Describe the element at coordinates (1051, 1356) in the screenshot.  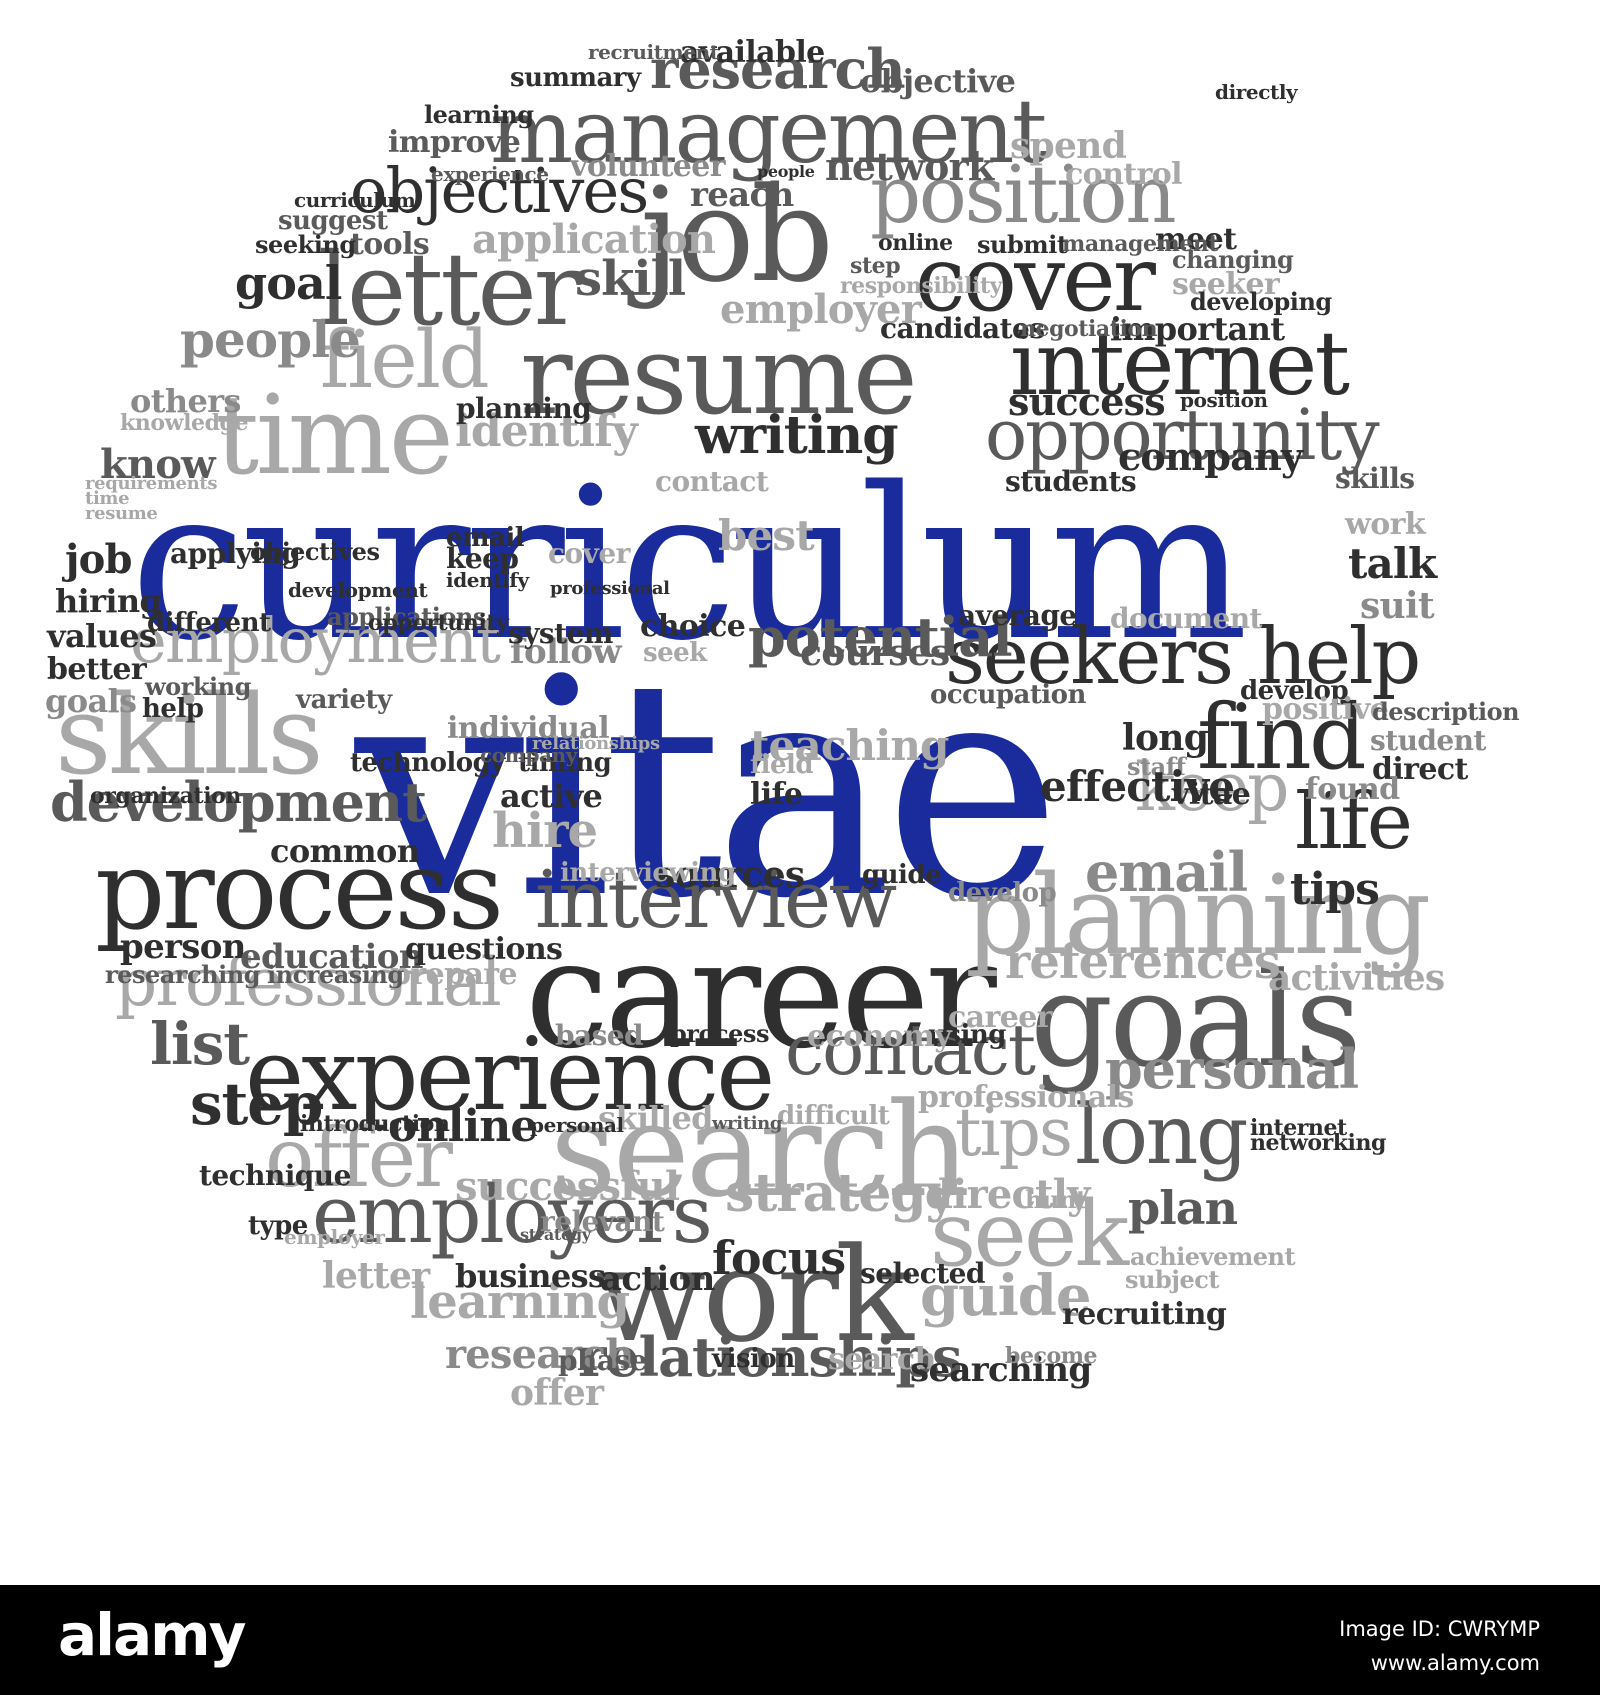
I see `word-become-167: become` at that location.